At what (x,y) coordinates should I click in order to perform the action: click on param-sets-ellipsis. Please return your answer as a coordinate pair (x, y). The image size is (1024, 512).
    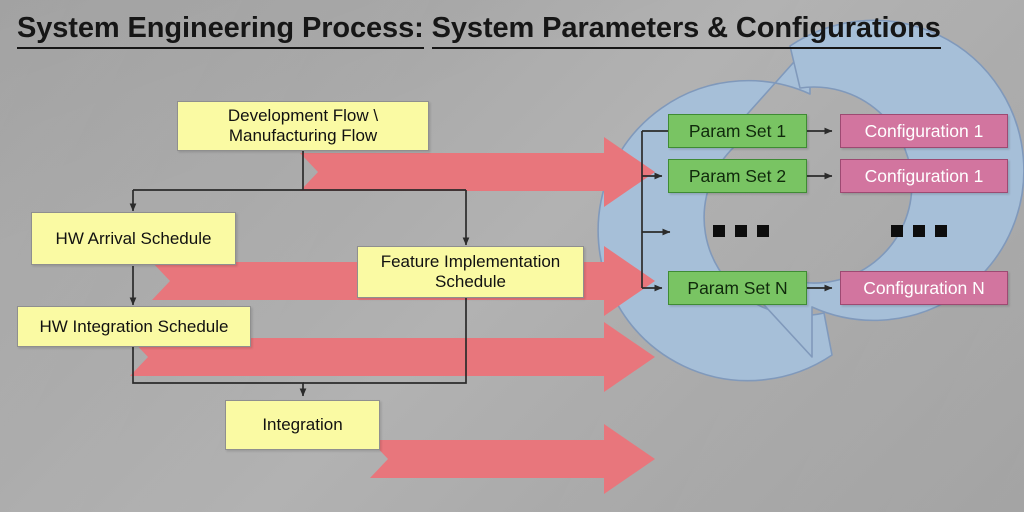
    Looking at the image, I should click on (741, 231).